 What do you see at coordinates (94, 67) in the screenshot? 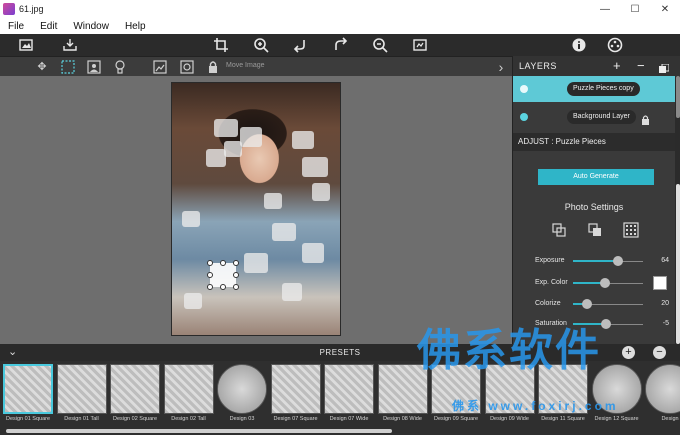
I see `portrait-tool-icon` at bounding box center [94, 67].